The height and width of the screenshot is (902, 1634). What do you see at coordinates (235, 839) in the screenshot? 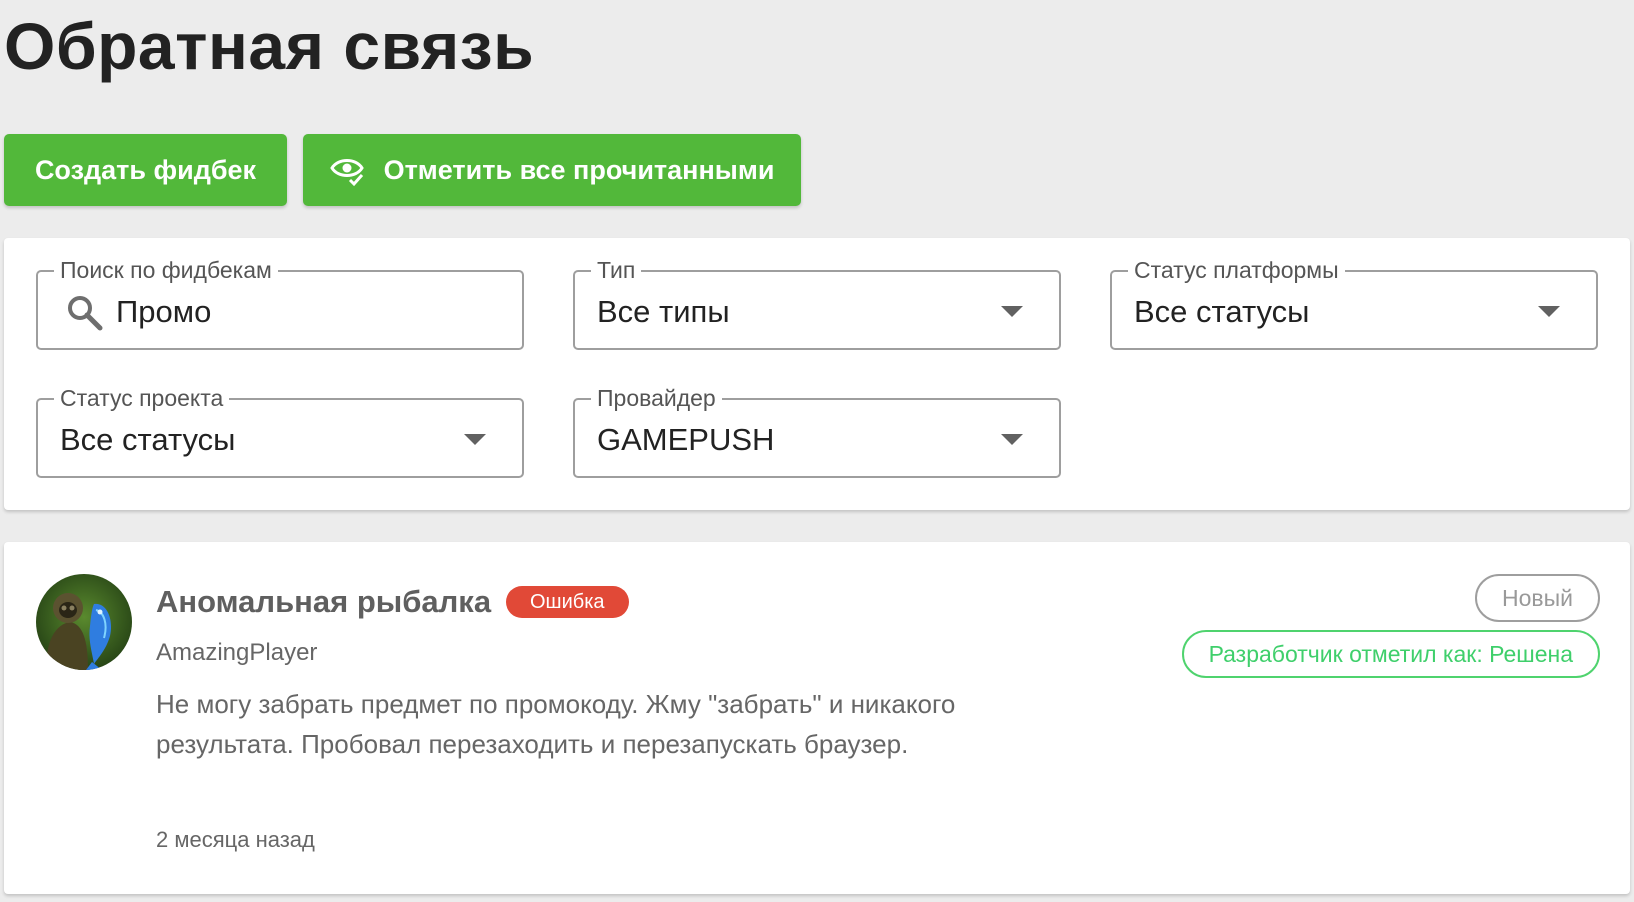
I see `feedback-time: 2 месяца назад` at bounding box center [235, 839].